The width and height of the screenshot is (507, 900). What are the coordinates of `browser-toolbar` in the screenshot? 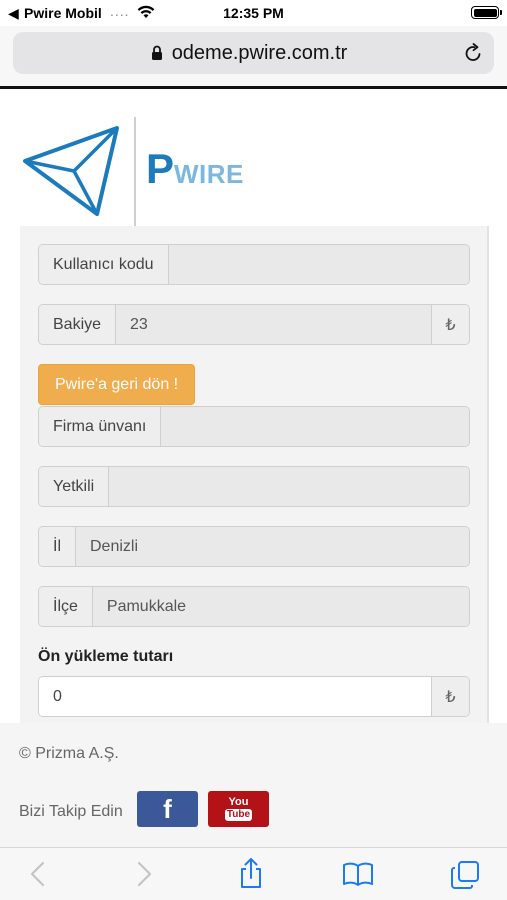 It's located at (253, 873).